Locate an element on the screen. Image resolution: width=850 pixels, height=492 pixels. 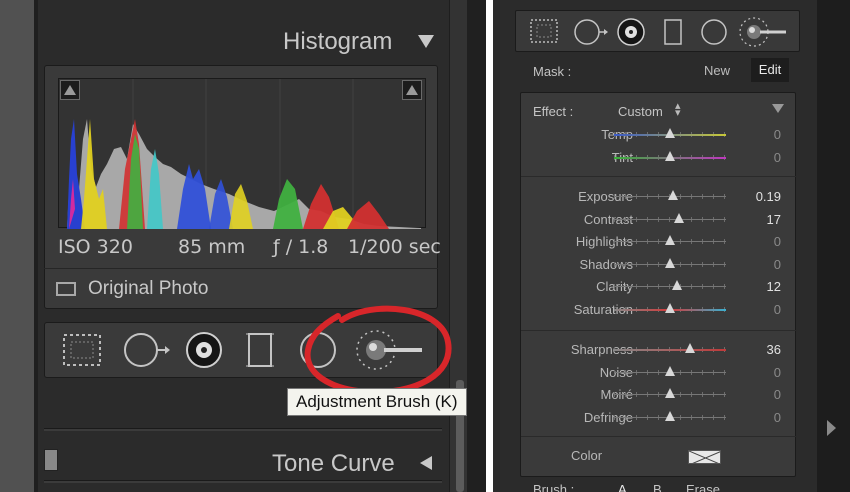
radial-filter-tool-icon is located at coordinates (714, 32).